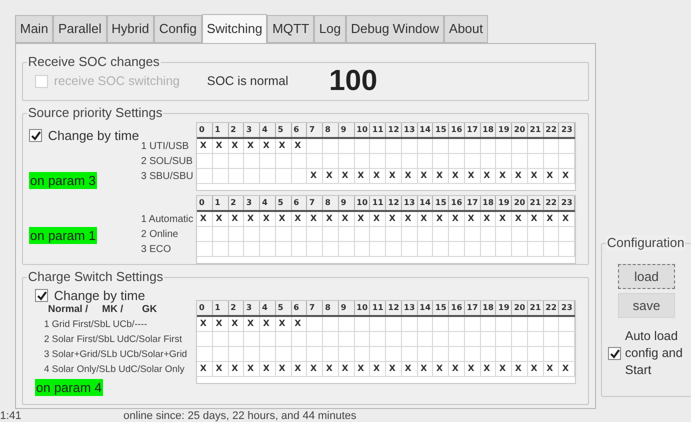  I want to click on tab: Debug Window, so click(395, 29).